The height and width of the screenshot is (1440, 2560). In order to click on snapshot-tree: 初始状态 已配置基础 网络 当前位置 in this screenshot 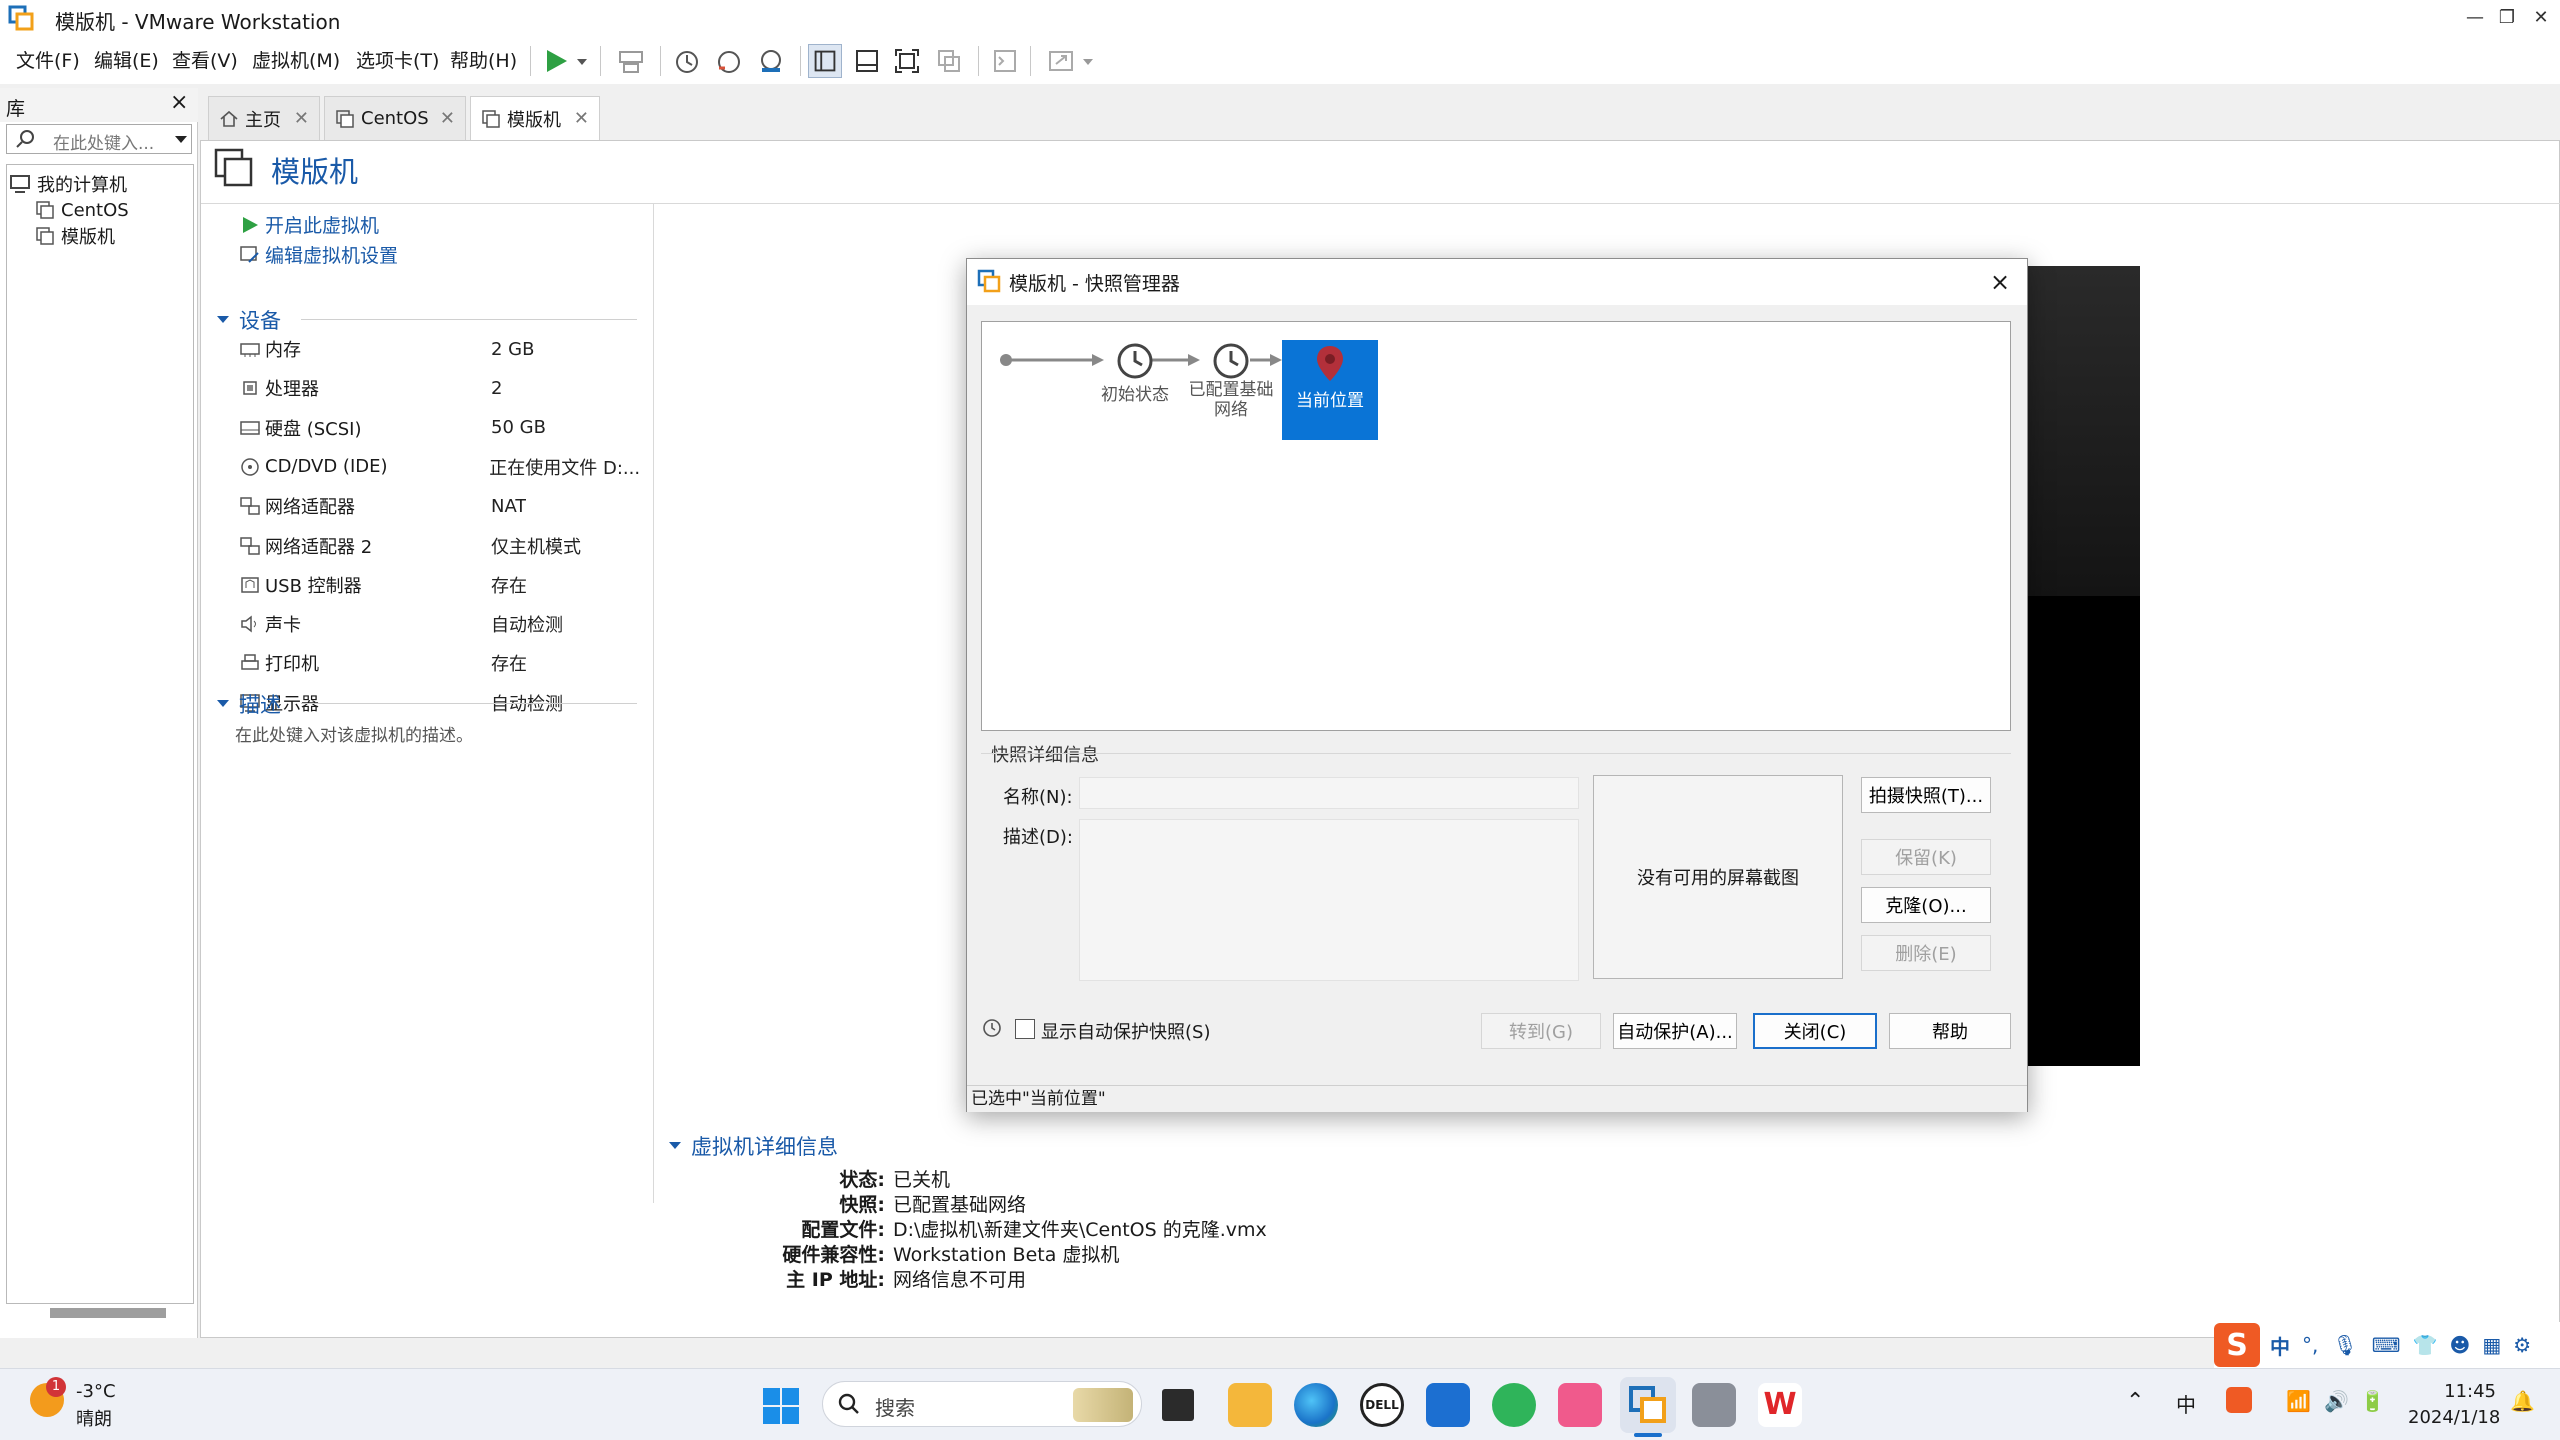, I will do `click(1496, 526)`.